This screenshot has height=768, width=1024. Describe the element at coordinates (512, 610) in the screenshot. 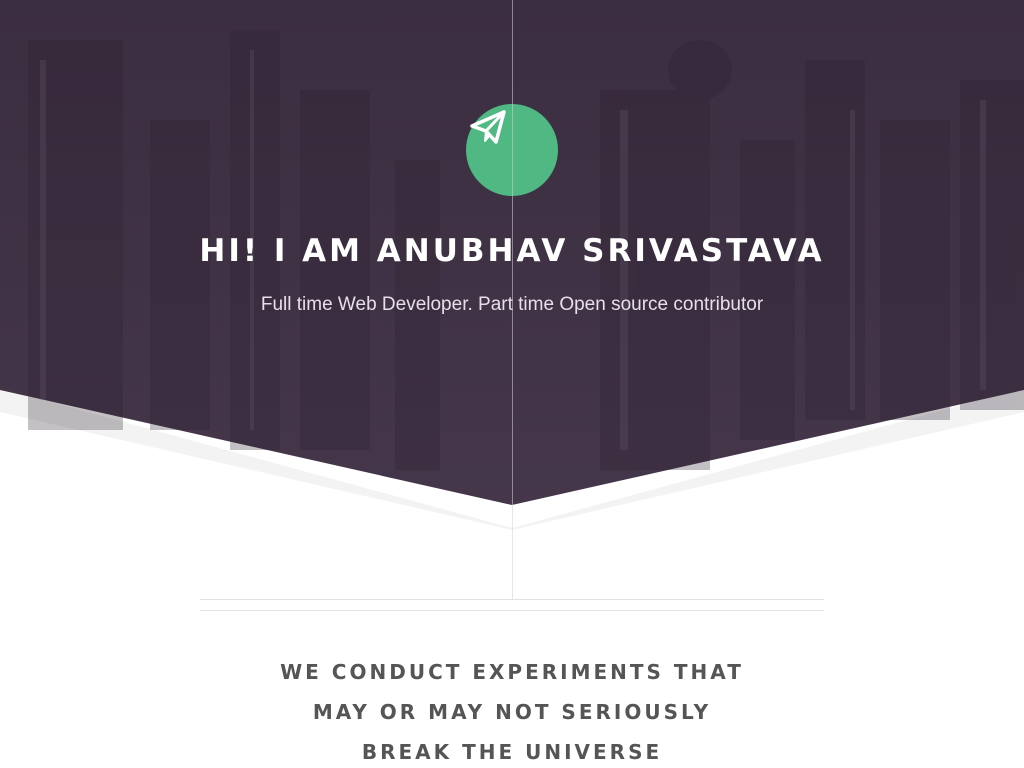

I see `section-divider-bottom` at that location.